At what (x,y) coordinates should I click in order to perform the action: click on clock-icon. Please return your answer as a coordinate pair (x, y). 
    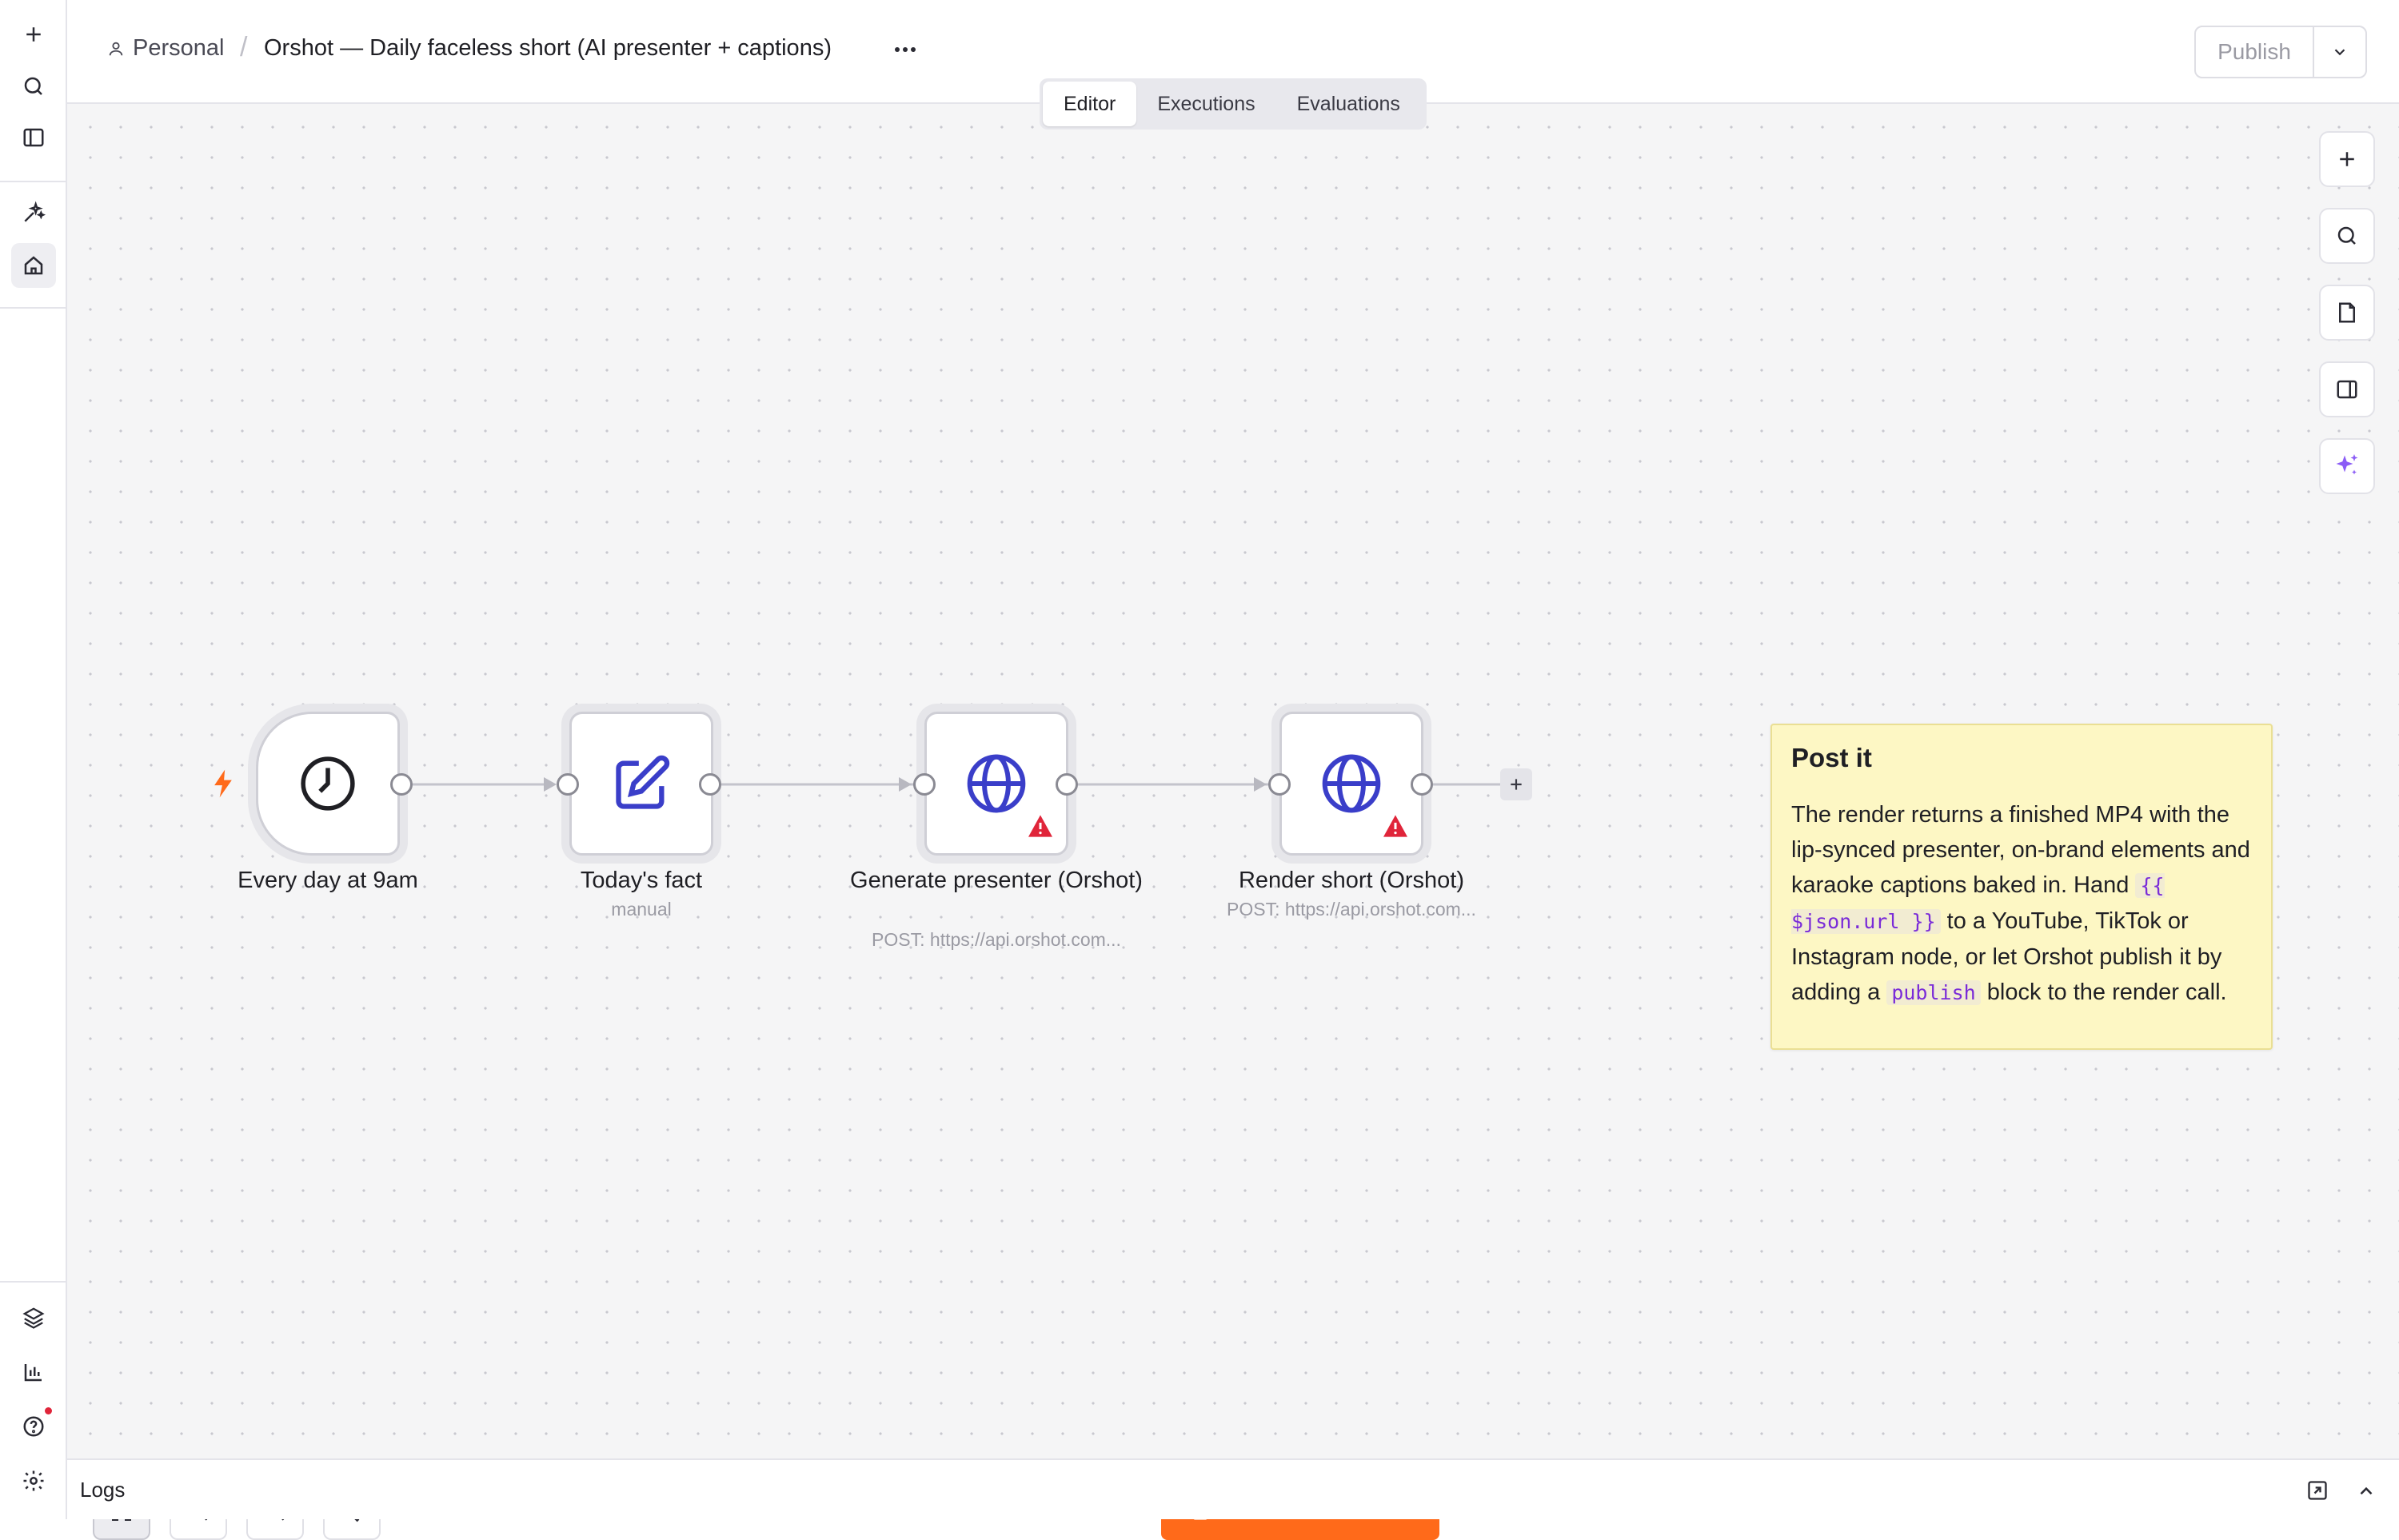
    Looking at the image, I should click on (328, 783).